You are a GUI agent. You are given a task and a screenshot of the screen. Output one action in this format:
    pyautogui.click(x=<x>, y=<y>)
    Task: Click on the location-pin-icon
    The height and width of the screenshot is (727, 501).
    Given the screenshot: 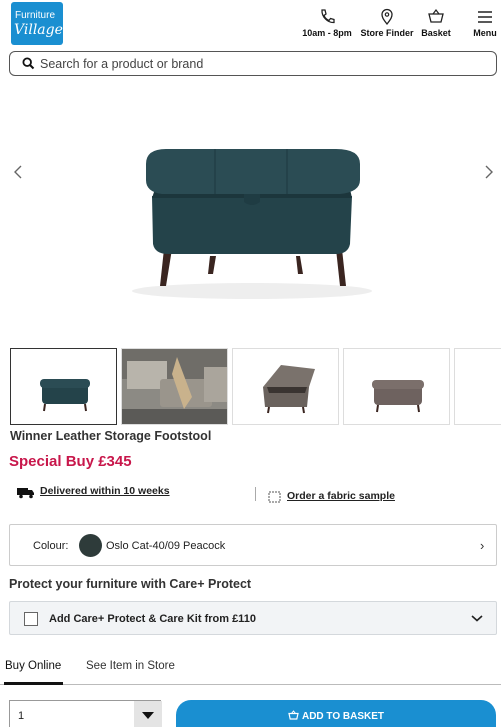 What is the action you would take?
    pyautogui.click(x=387, y=16)
    